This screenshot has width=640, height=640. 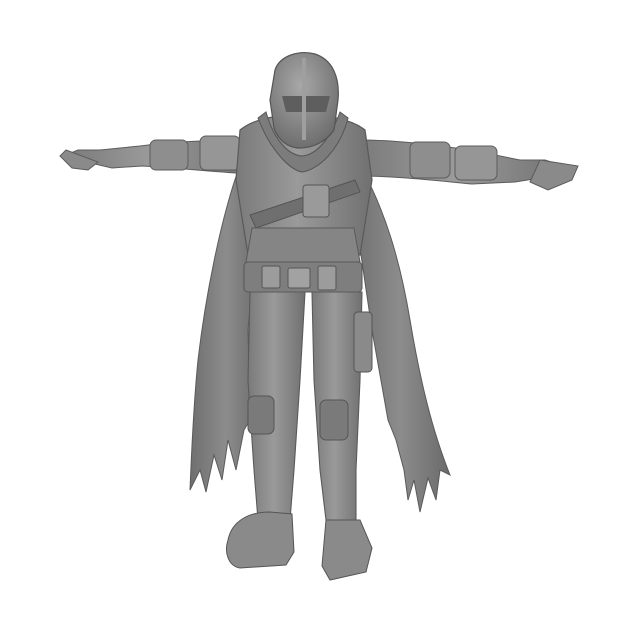 I want to click on helmet, so click(x=304, y=100).